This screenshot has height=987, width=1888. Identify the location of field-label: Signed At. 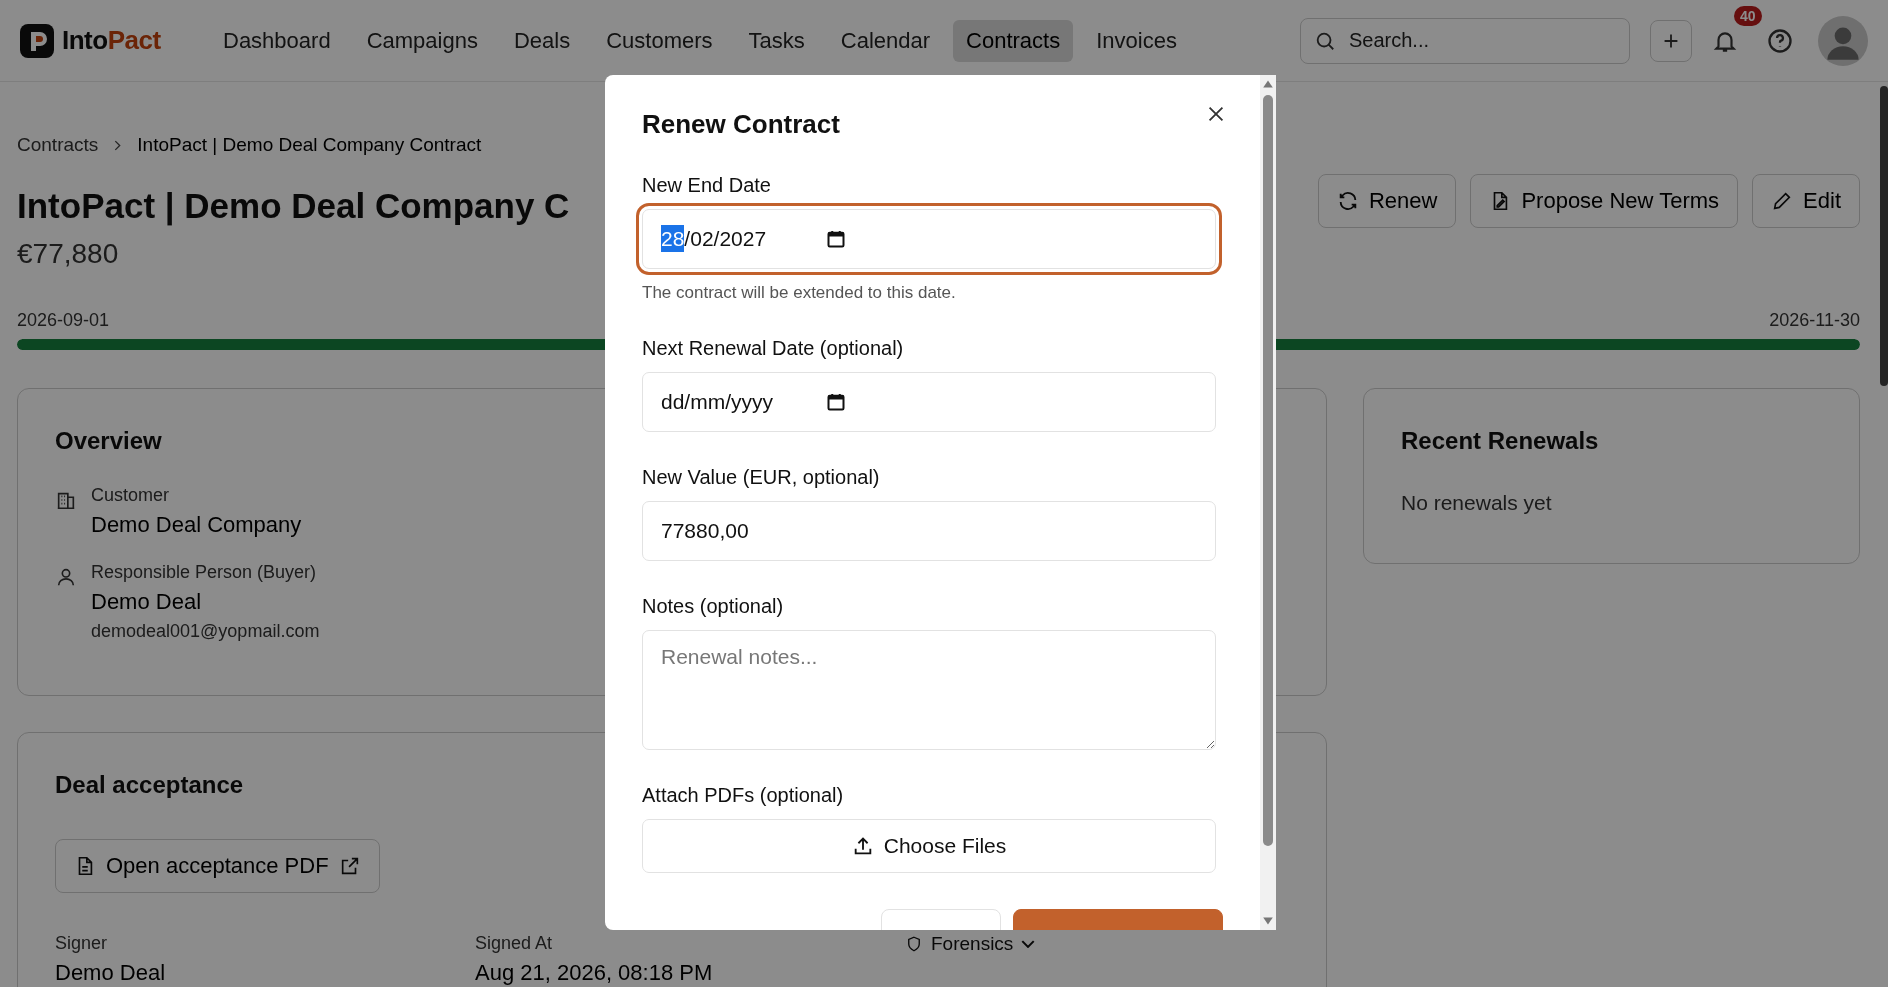
(514, 943).